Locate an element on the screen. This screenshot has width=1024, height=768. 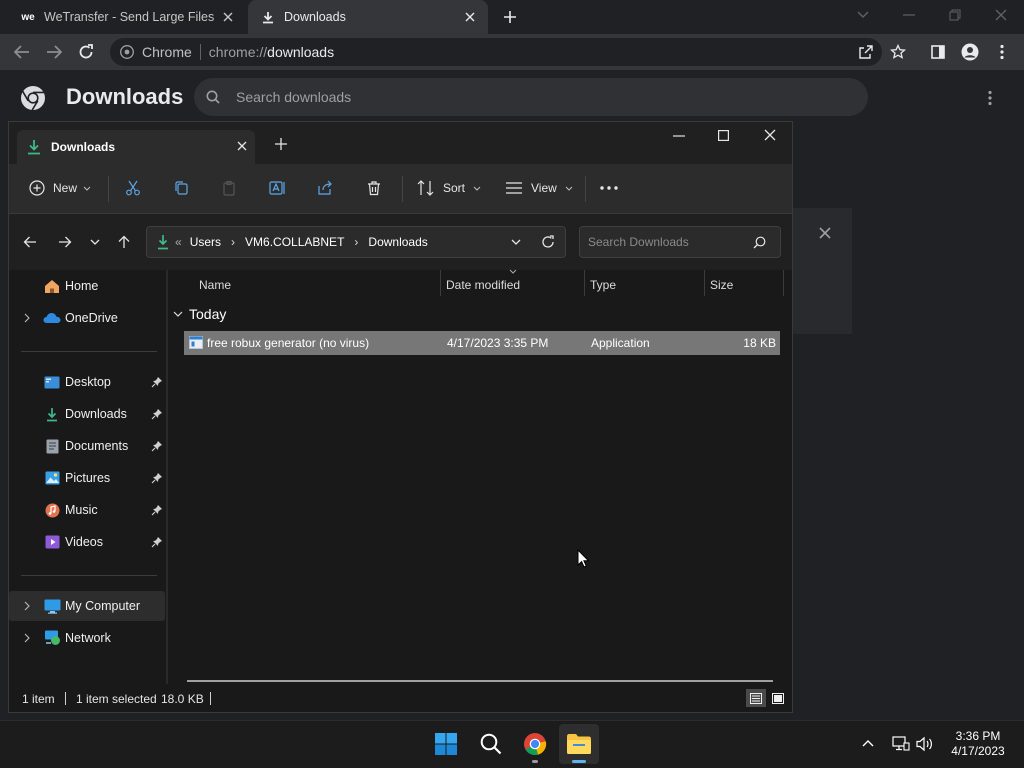
copy-icon is located at coordinates (183, 188).